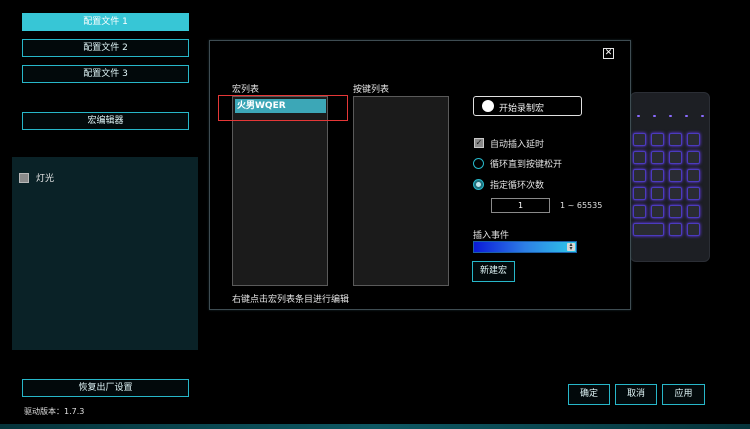 This screenshot has width=750, height=429. What do you see at coordinates (375, 426) in the screenshot?
I see `bottom-accent-strip` at bounding box center [375, 426].